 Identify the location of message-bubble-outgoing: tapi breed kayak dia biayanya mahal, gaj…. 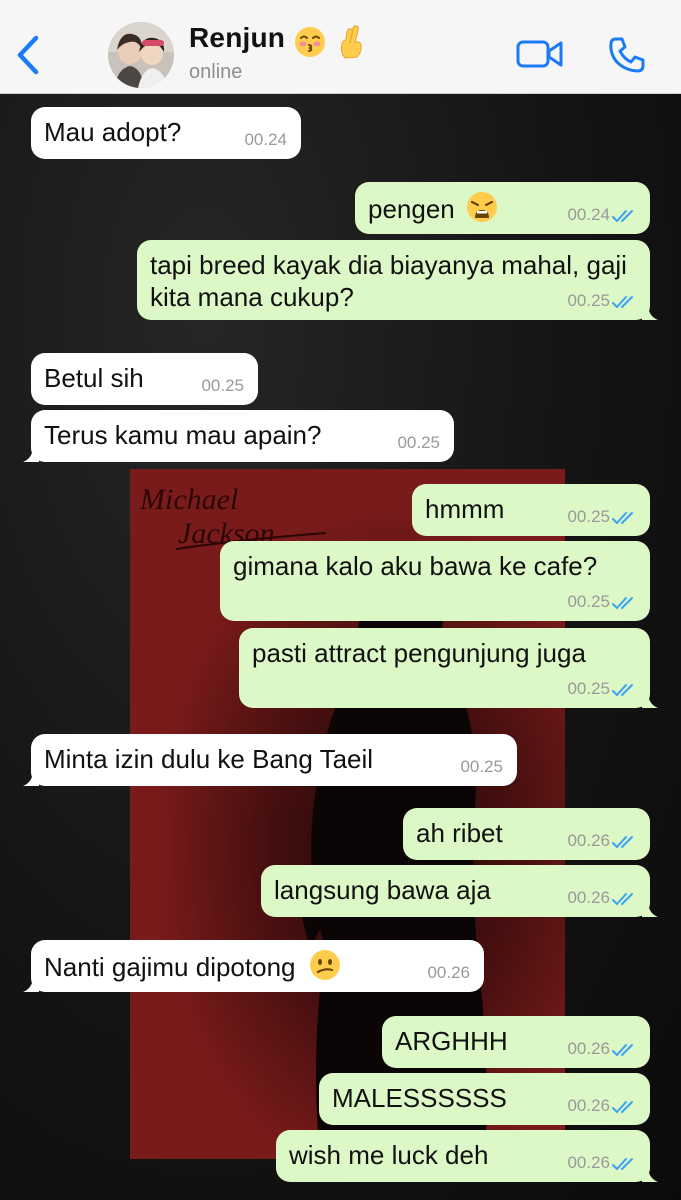
(397, 280).